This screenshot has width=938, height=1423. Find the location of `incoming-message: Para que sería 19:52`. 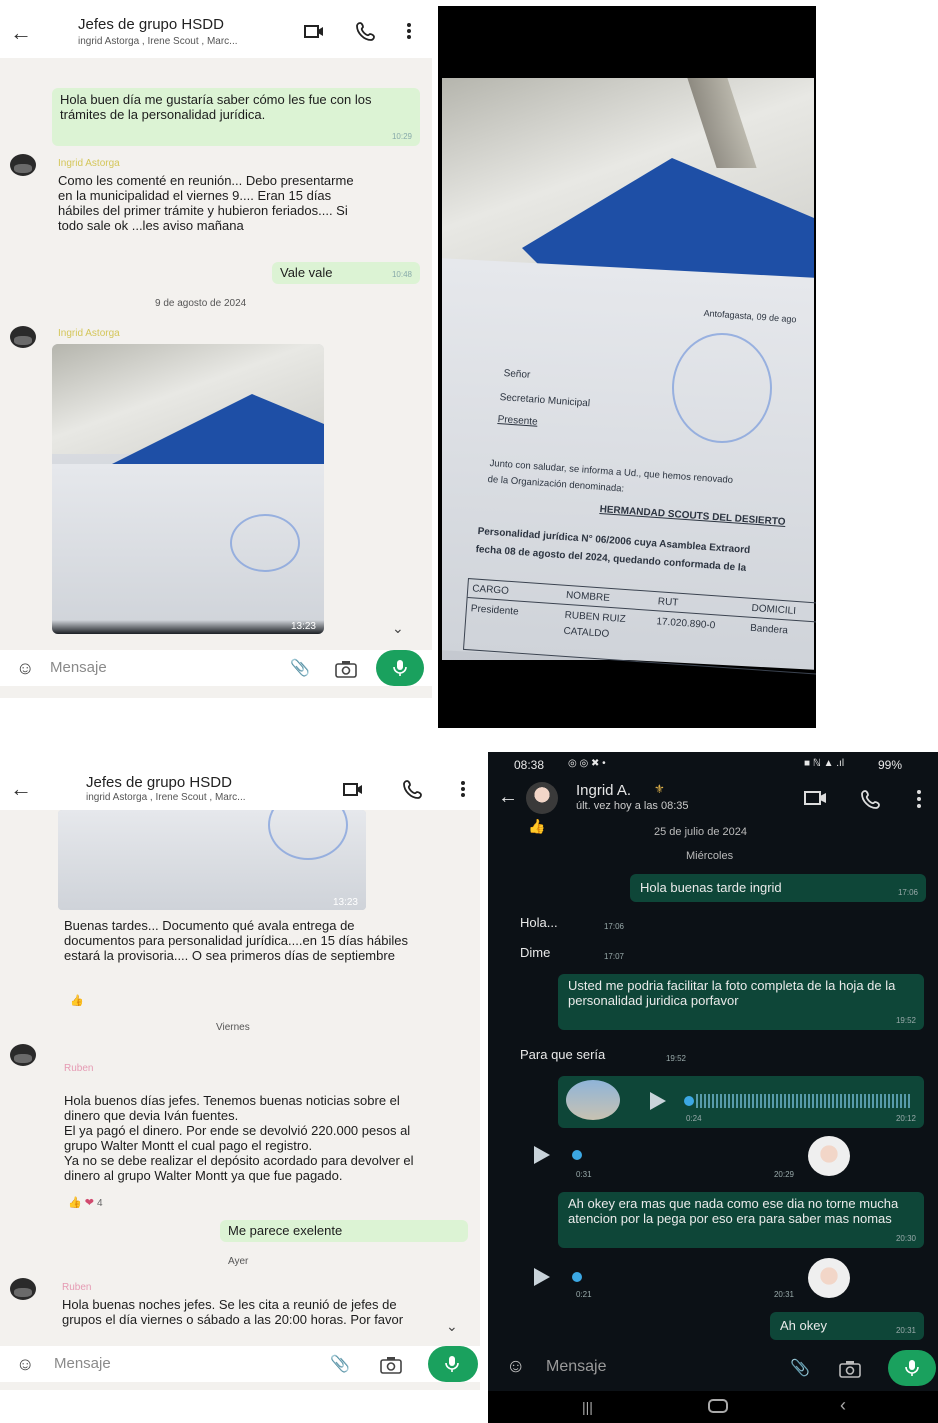

incoming-message: Para que sería 19:52 is located at coordinates (610, 1055).